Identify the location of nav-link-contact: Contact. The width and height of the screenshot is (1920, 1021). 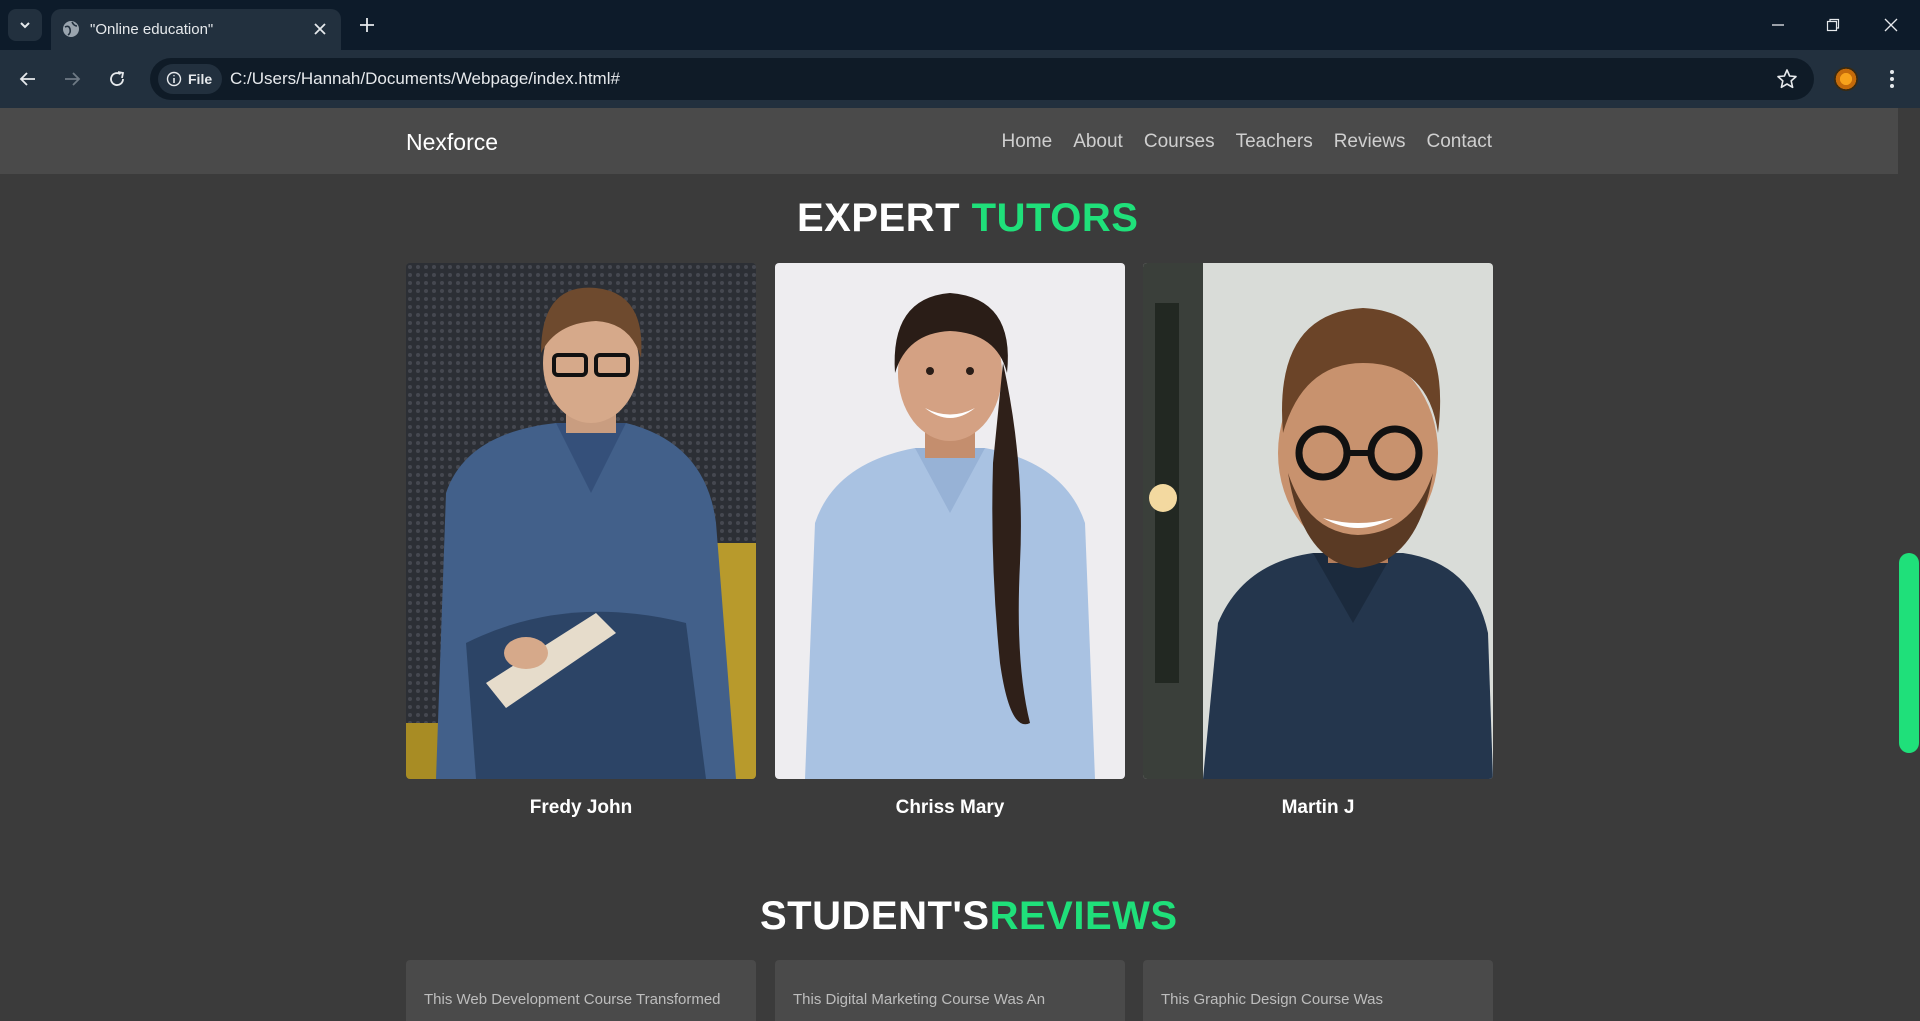
(1459, 142).